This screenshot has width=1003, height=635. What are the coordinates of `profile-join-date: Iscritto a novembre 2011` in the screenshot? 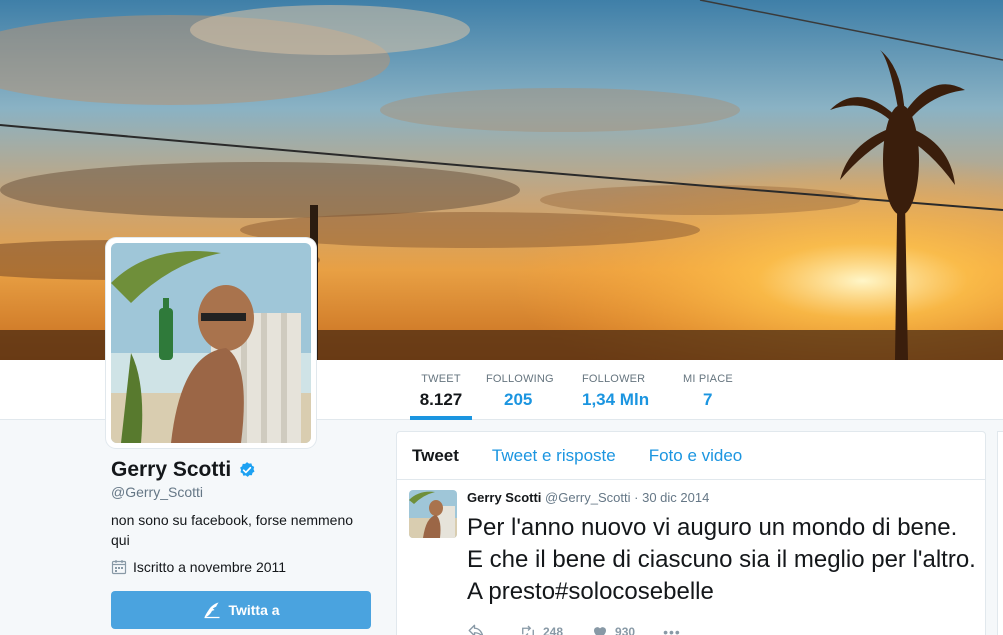 It's located at (198, 567).